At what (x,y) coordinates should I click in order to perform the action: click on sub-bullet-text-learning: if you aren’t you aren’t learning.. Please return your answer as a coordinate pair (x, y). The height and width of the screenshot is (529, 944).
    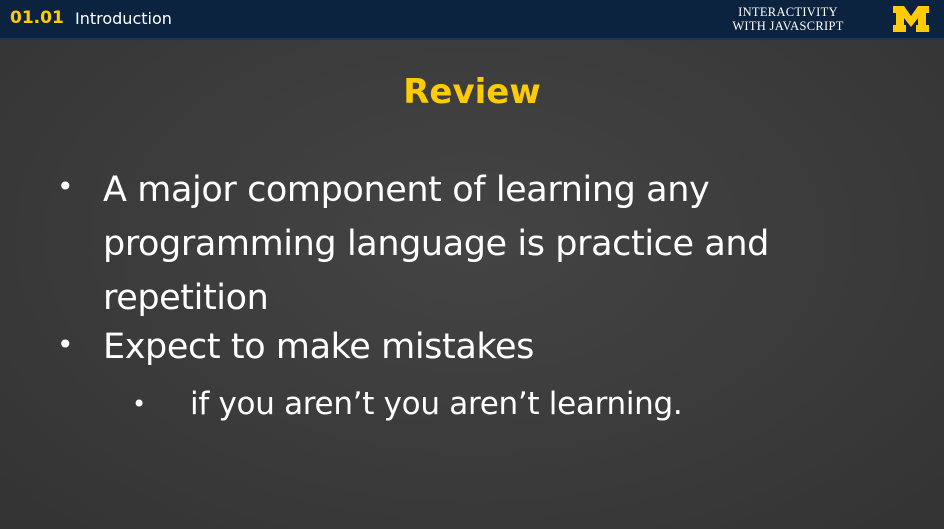
    Looking at the image, I should click on (436, 404).